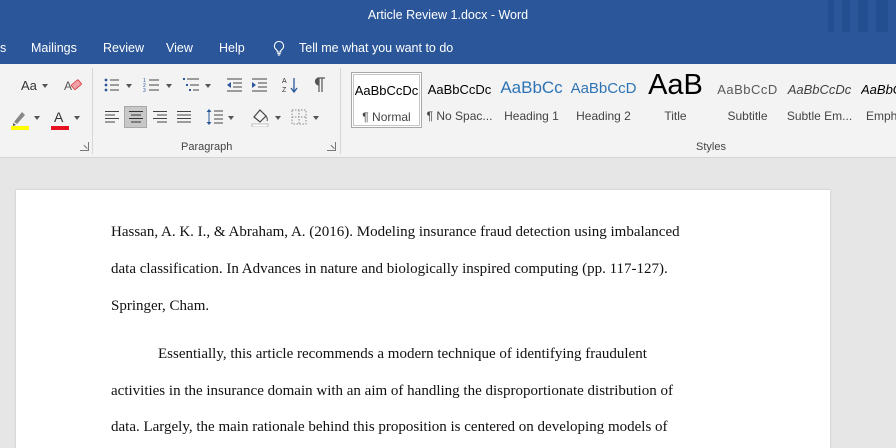 This screenshot has width=896, height=448. I want to click on text-line: Springer, Cham., so click(160, 306).